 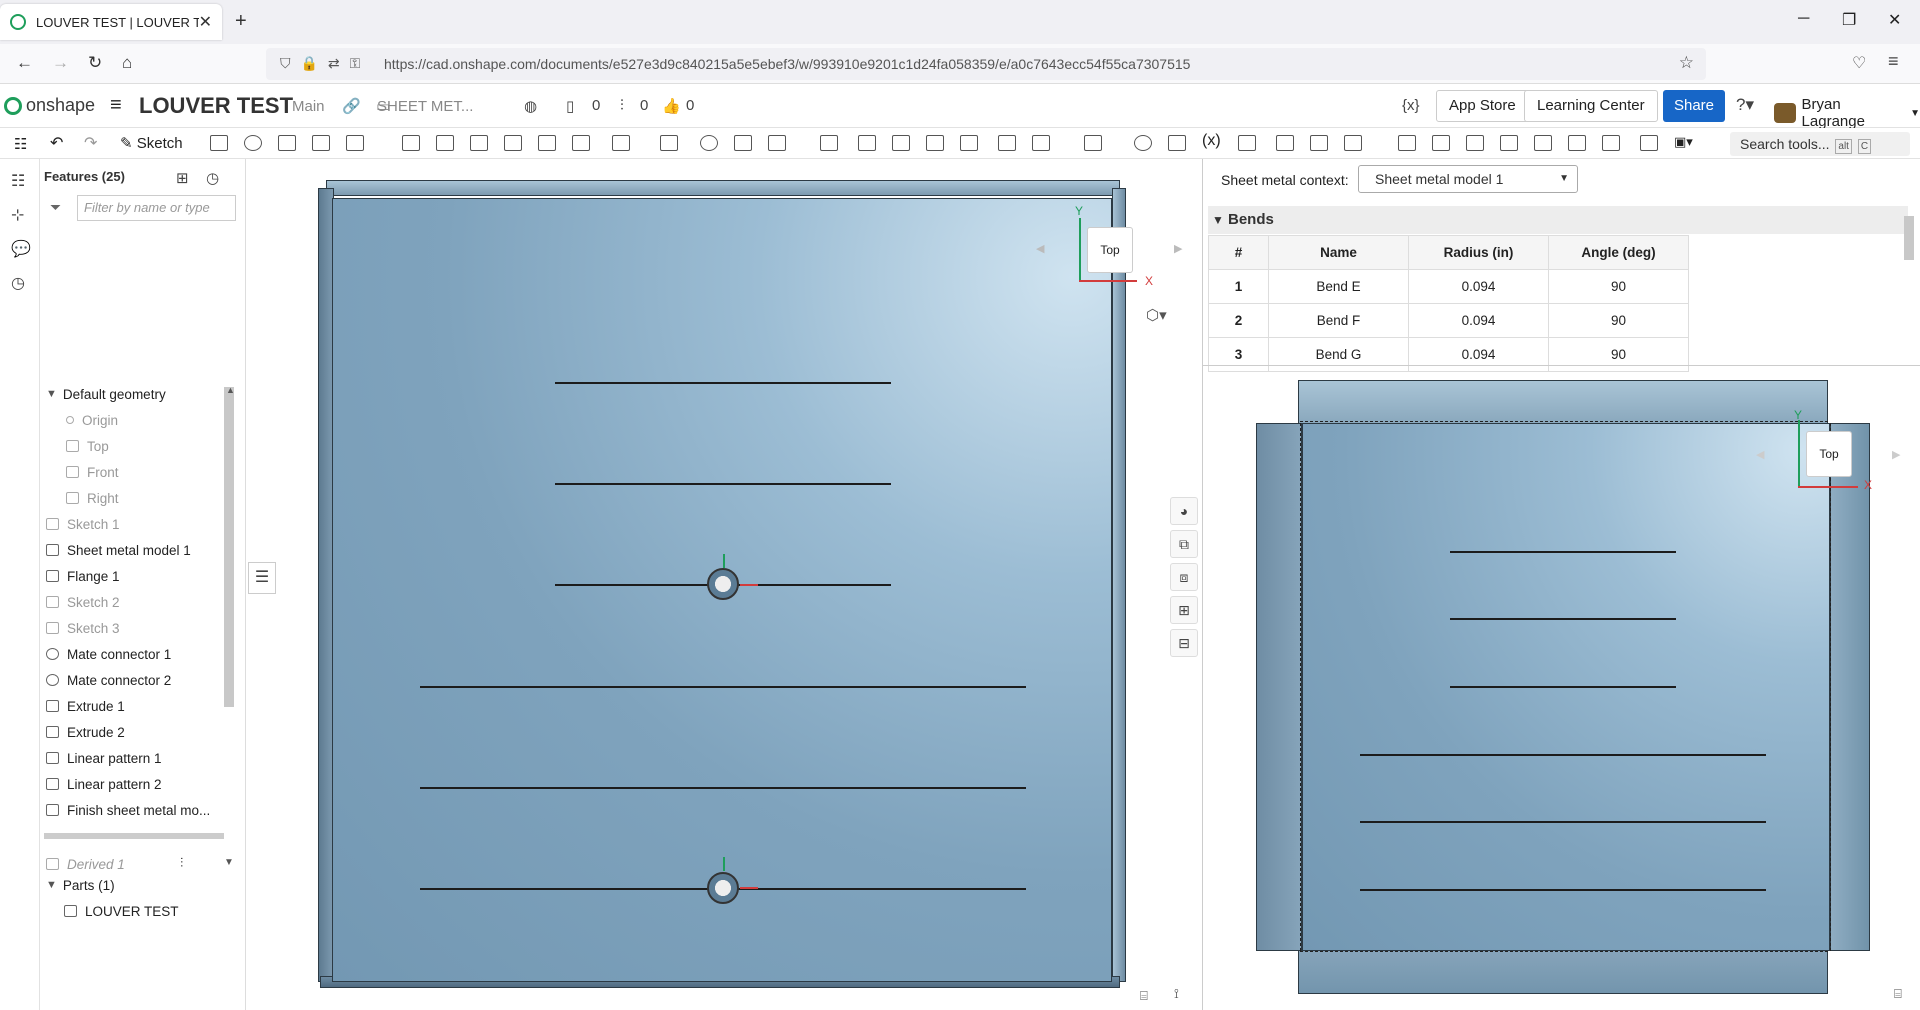 I want to click on feature-item: Mate connector 1, so click(x=108, y=654).